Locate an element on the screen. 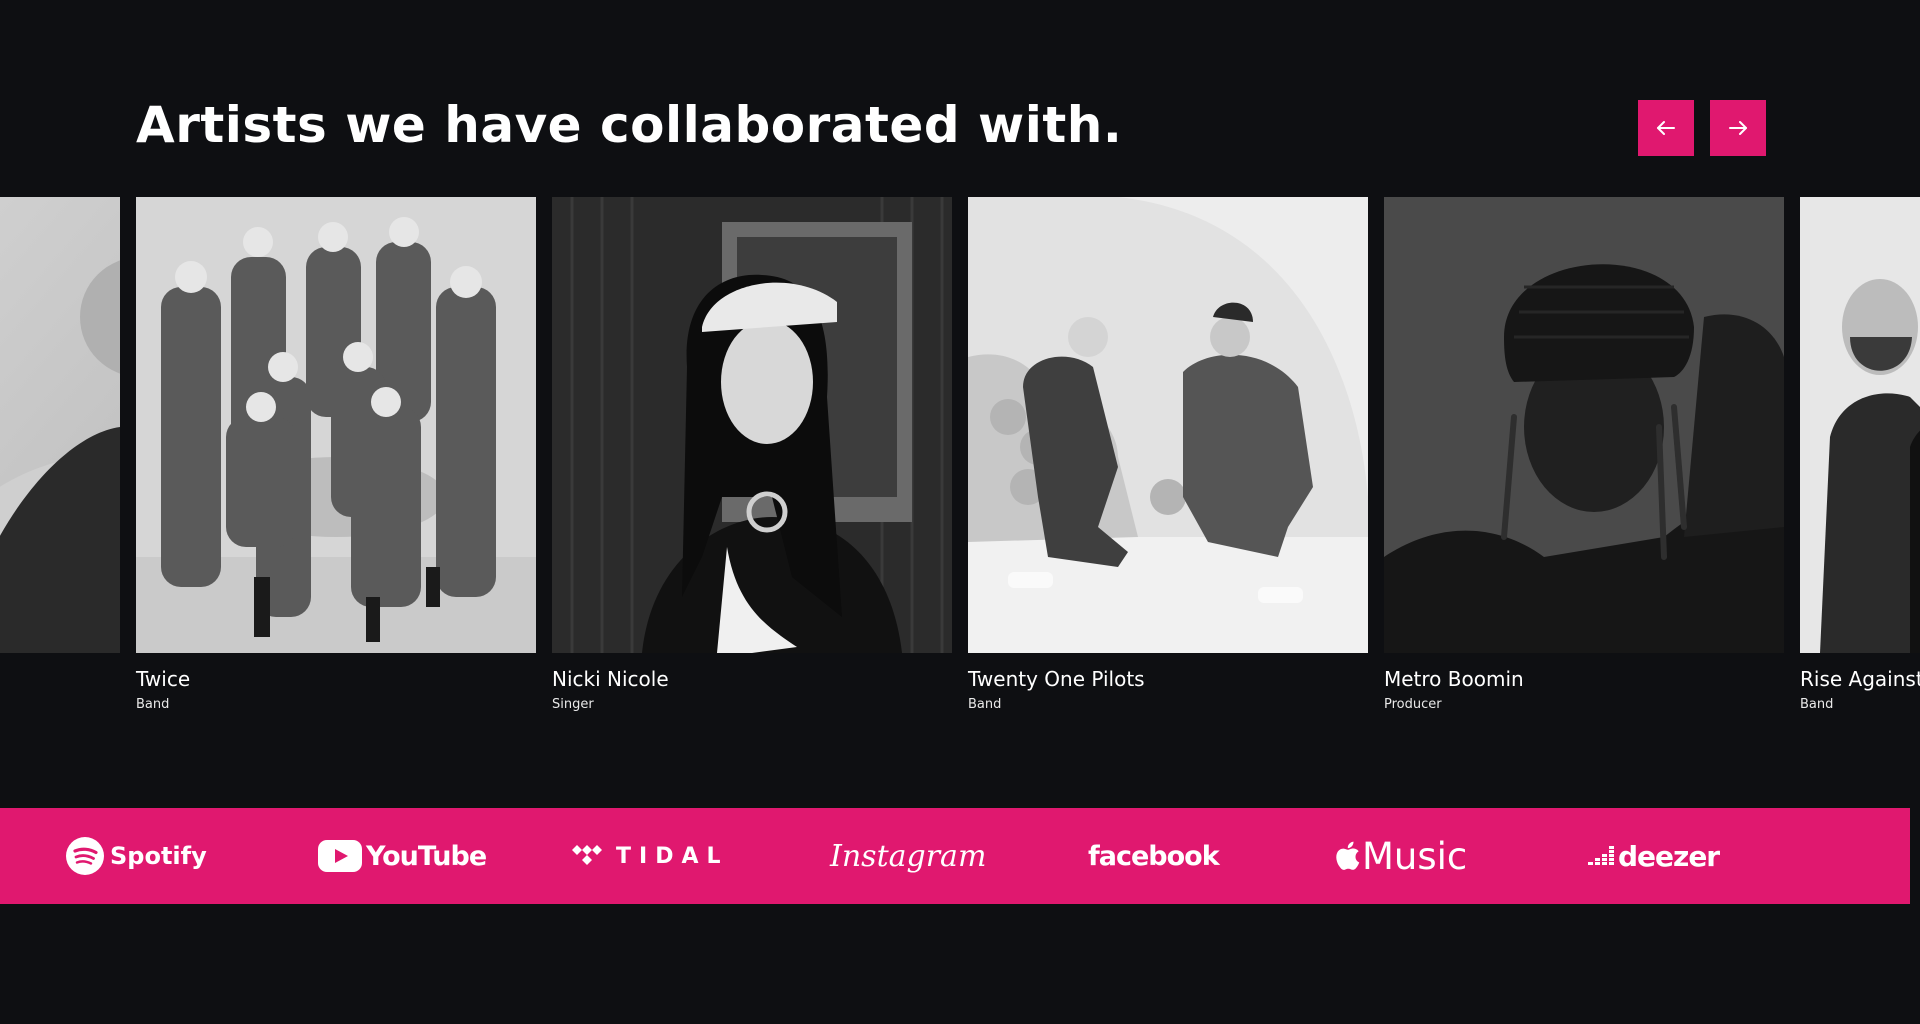  platform-name: Music is located at coordinates (1415, 856).